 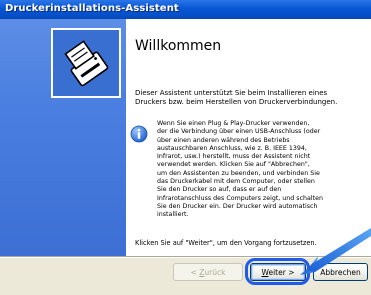 I want to click on info-icon, so click(x=139, y=134).